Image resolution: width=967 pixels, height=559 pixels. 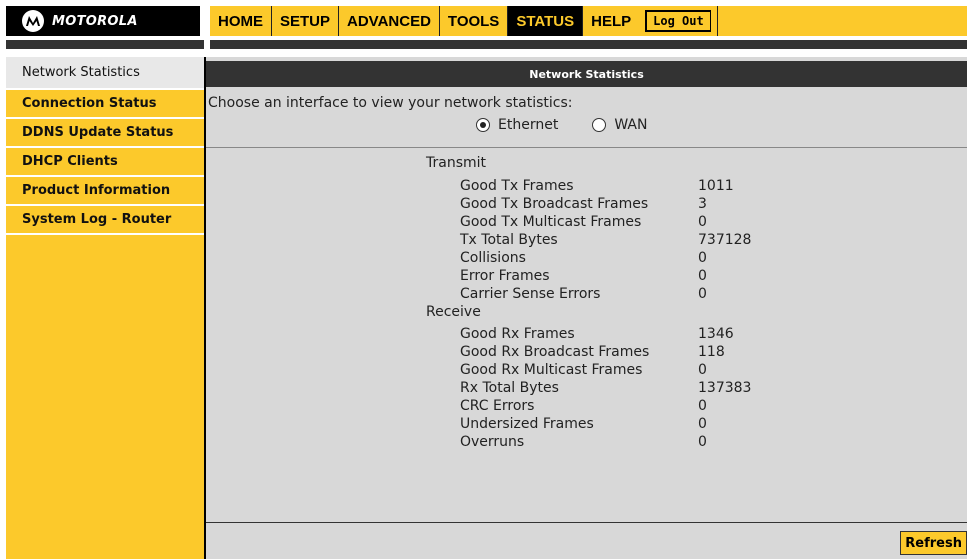 What do you see at coordinates (486, 44) in the screenshot?
I see `header-divider` at bounding box center [486, 44].